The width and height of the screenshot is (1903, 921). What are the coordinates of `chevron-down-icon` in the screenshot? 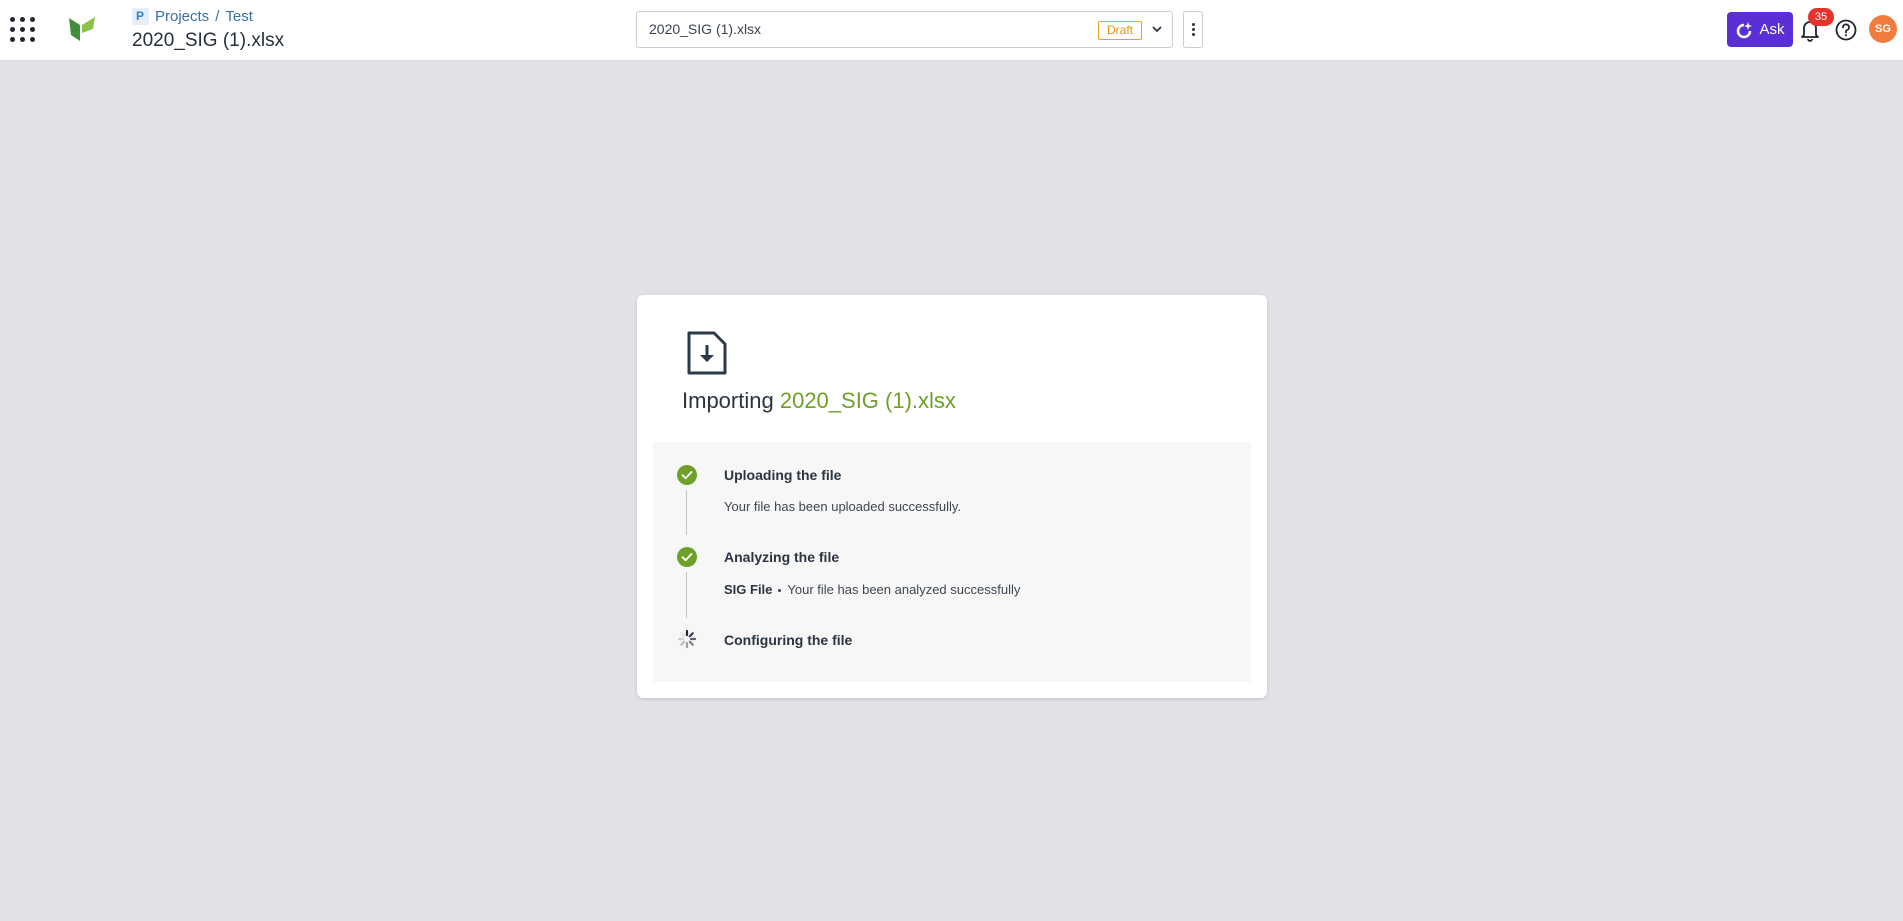 It's located at (1157, 29).